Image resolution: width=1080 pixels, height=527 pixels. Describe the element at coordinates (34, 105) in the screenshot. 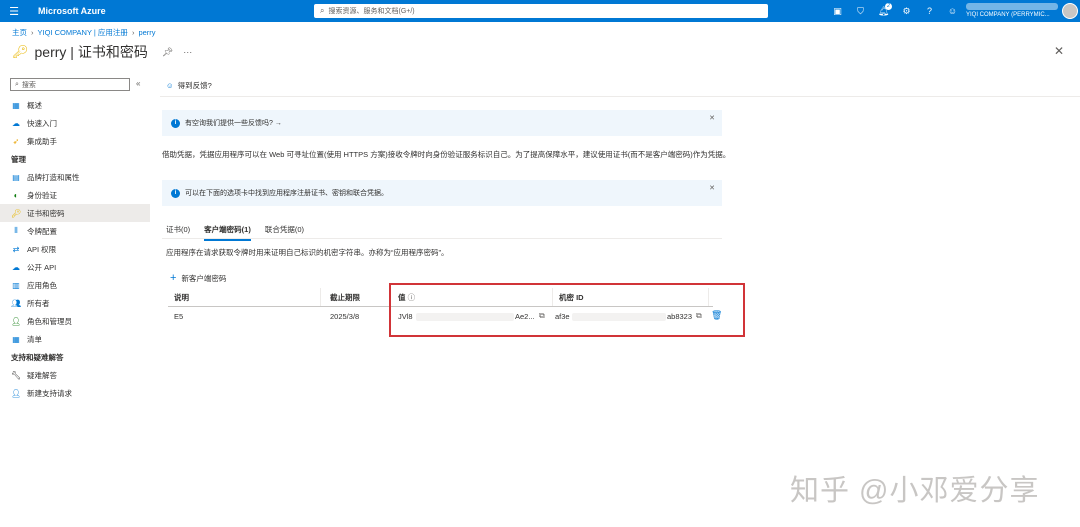

I see `sidebar-item-label: 概述` at that location.